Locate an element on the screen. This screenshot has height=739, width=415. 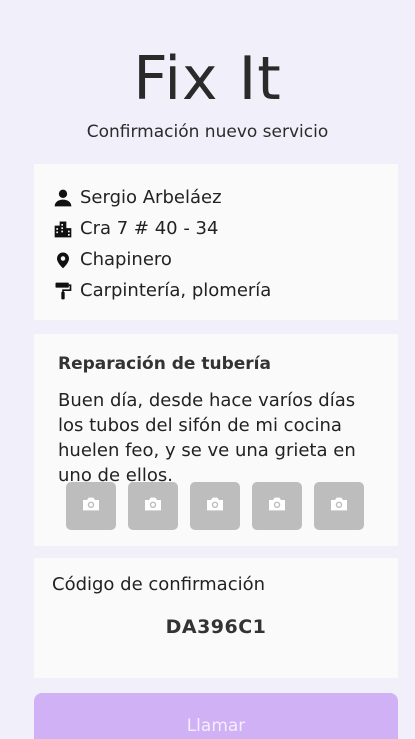
contact-neighborhood-row: Chapinero is located at coordinates (225, 259).